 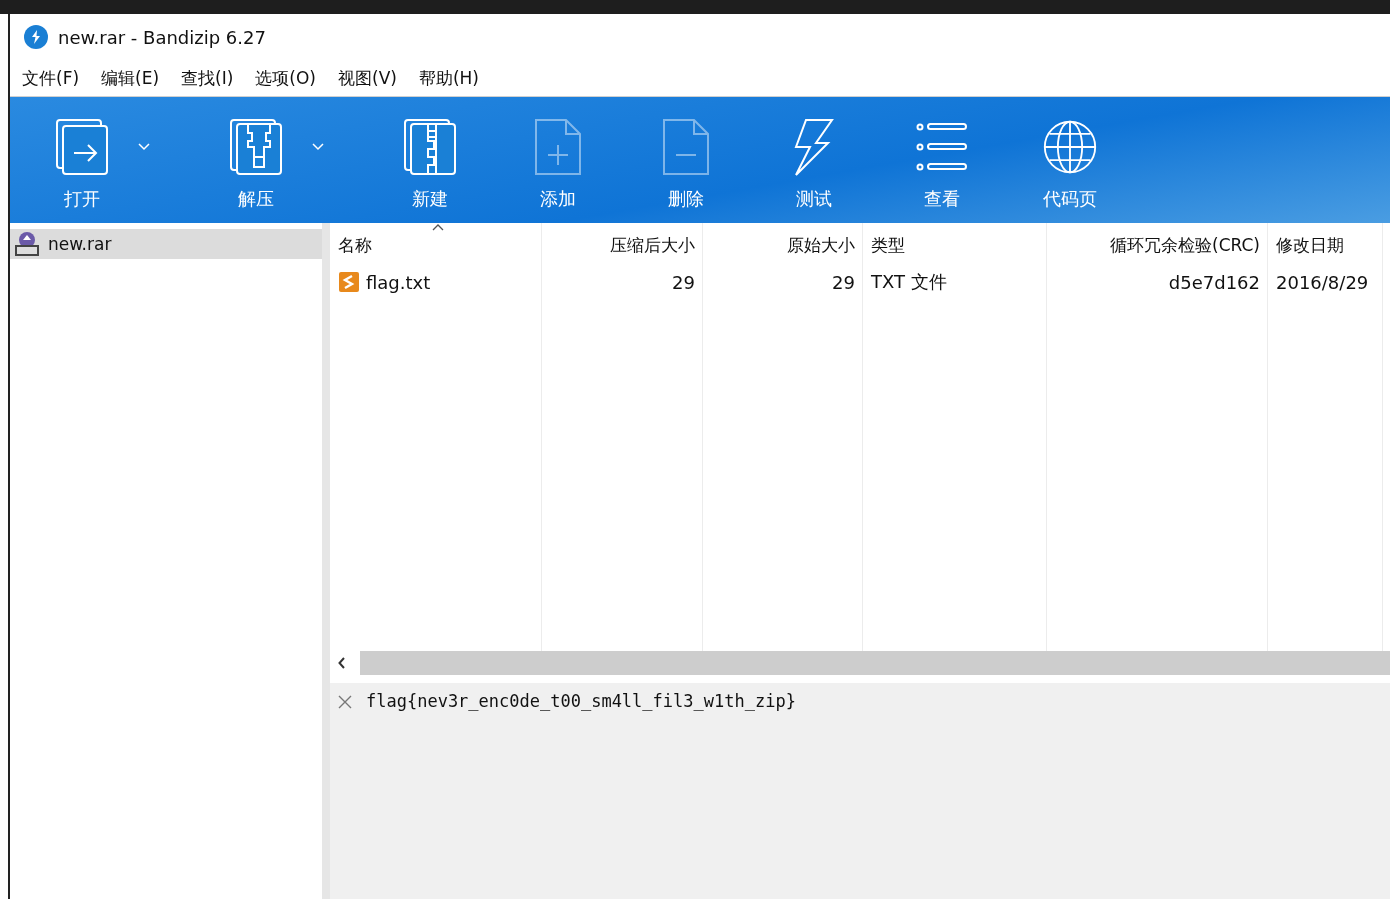 What do you see at coordinates (367, 78) in the screenshot?
I see `menu-item: 视图(V)` at bounding box center [367, 78].